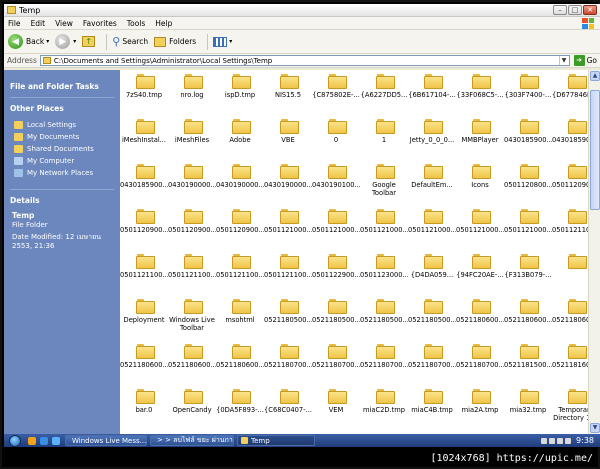  Describe the element at coordinates (38, 23) in the screenshot. I see `menu-edit: Edit` at that location.